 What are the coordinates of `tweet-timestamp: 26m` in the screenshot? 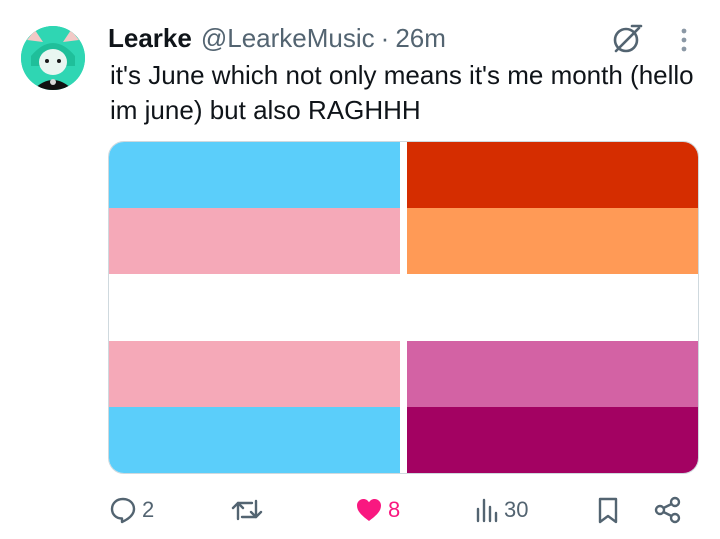 It's located at (420, 38).